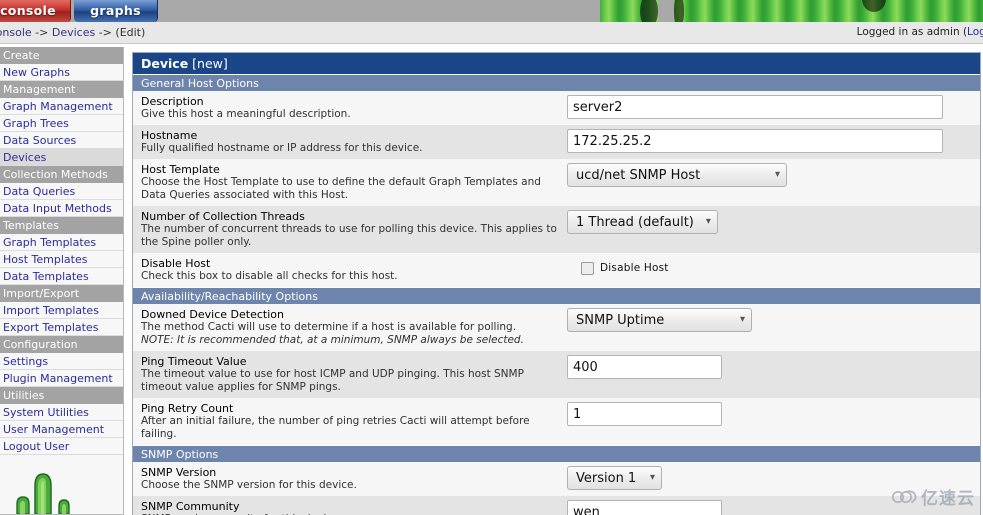 The height and width of the screenshot is (515, 983). Describe the element at coordinates (61, 157) in the screenshot. I see `sidebar-item-devices: Devices` at that location.